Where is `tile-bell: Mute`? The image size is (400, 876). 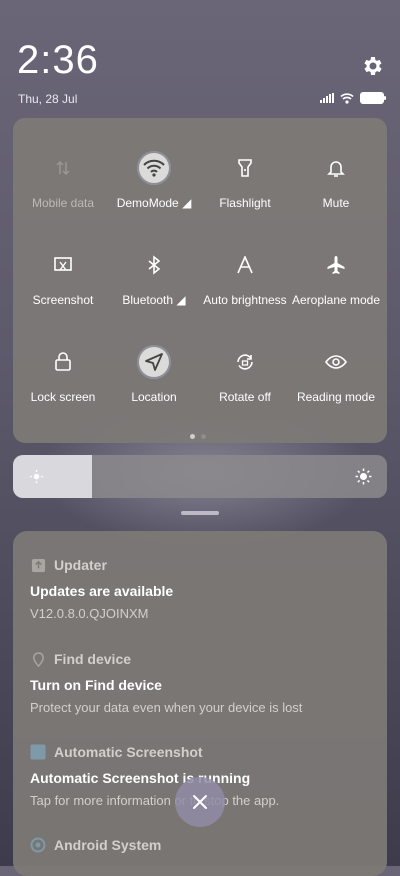 tile-bell: Mute is located at coordinates (336, 180).